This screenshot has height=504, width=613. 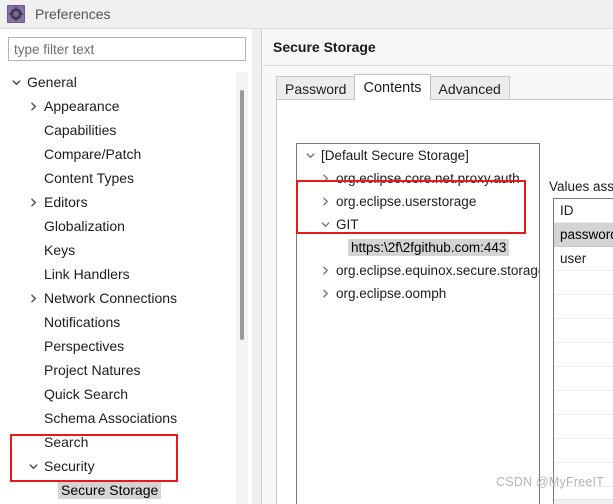 I want to click on sidebar-item-label: Capabilities, so click(x=80, y=130).